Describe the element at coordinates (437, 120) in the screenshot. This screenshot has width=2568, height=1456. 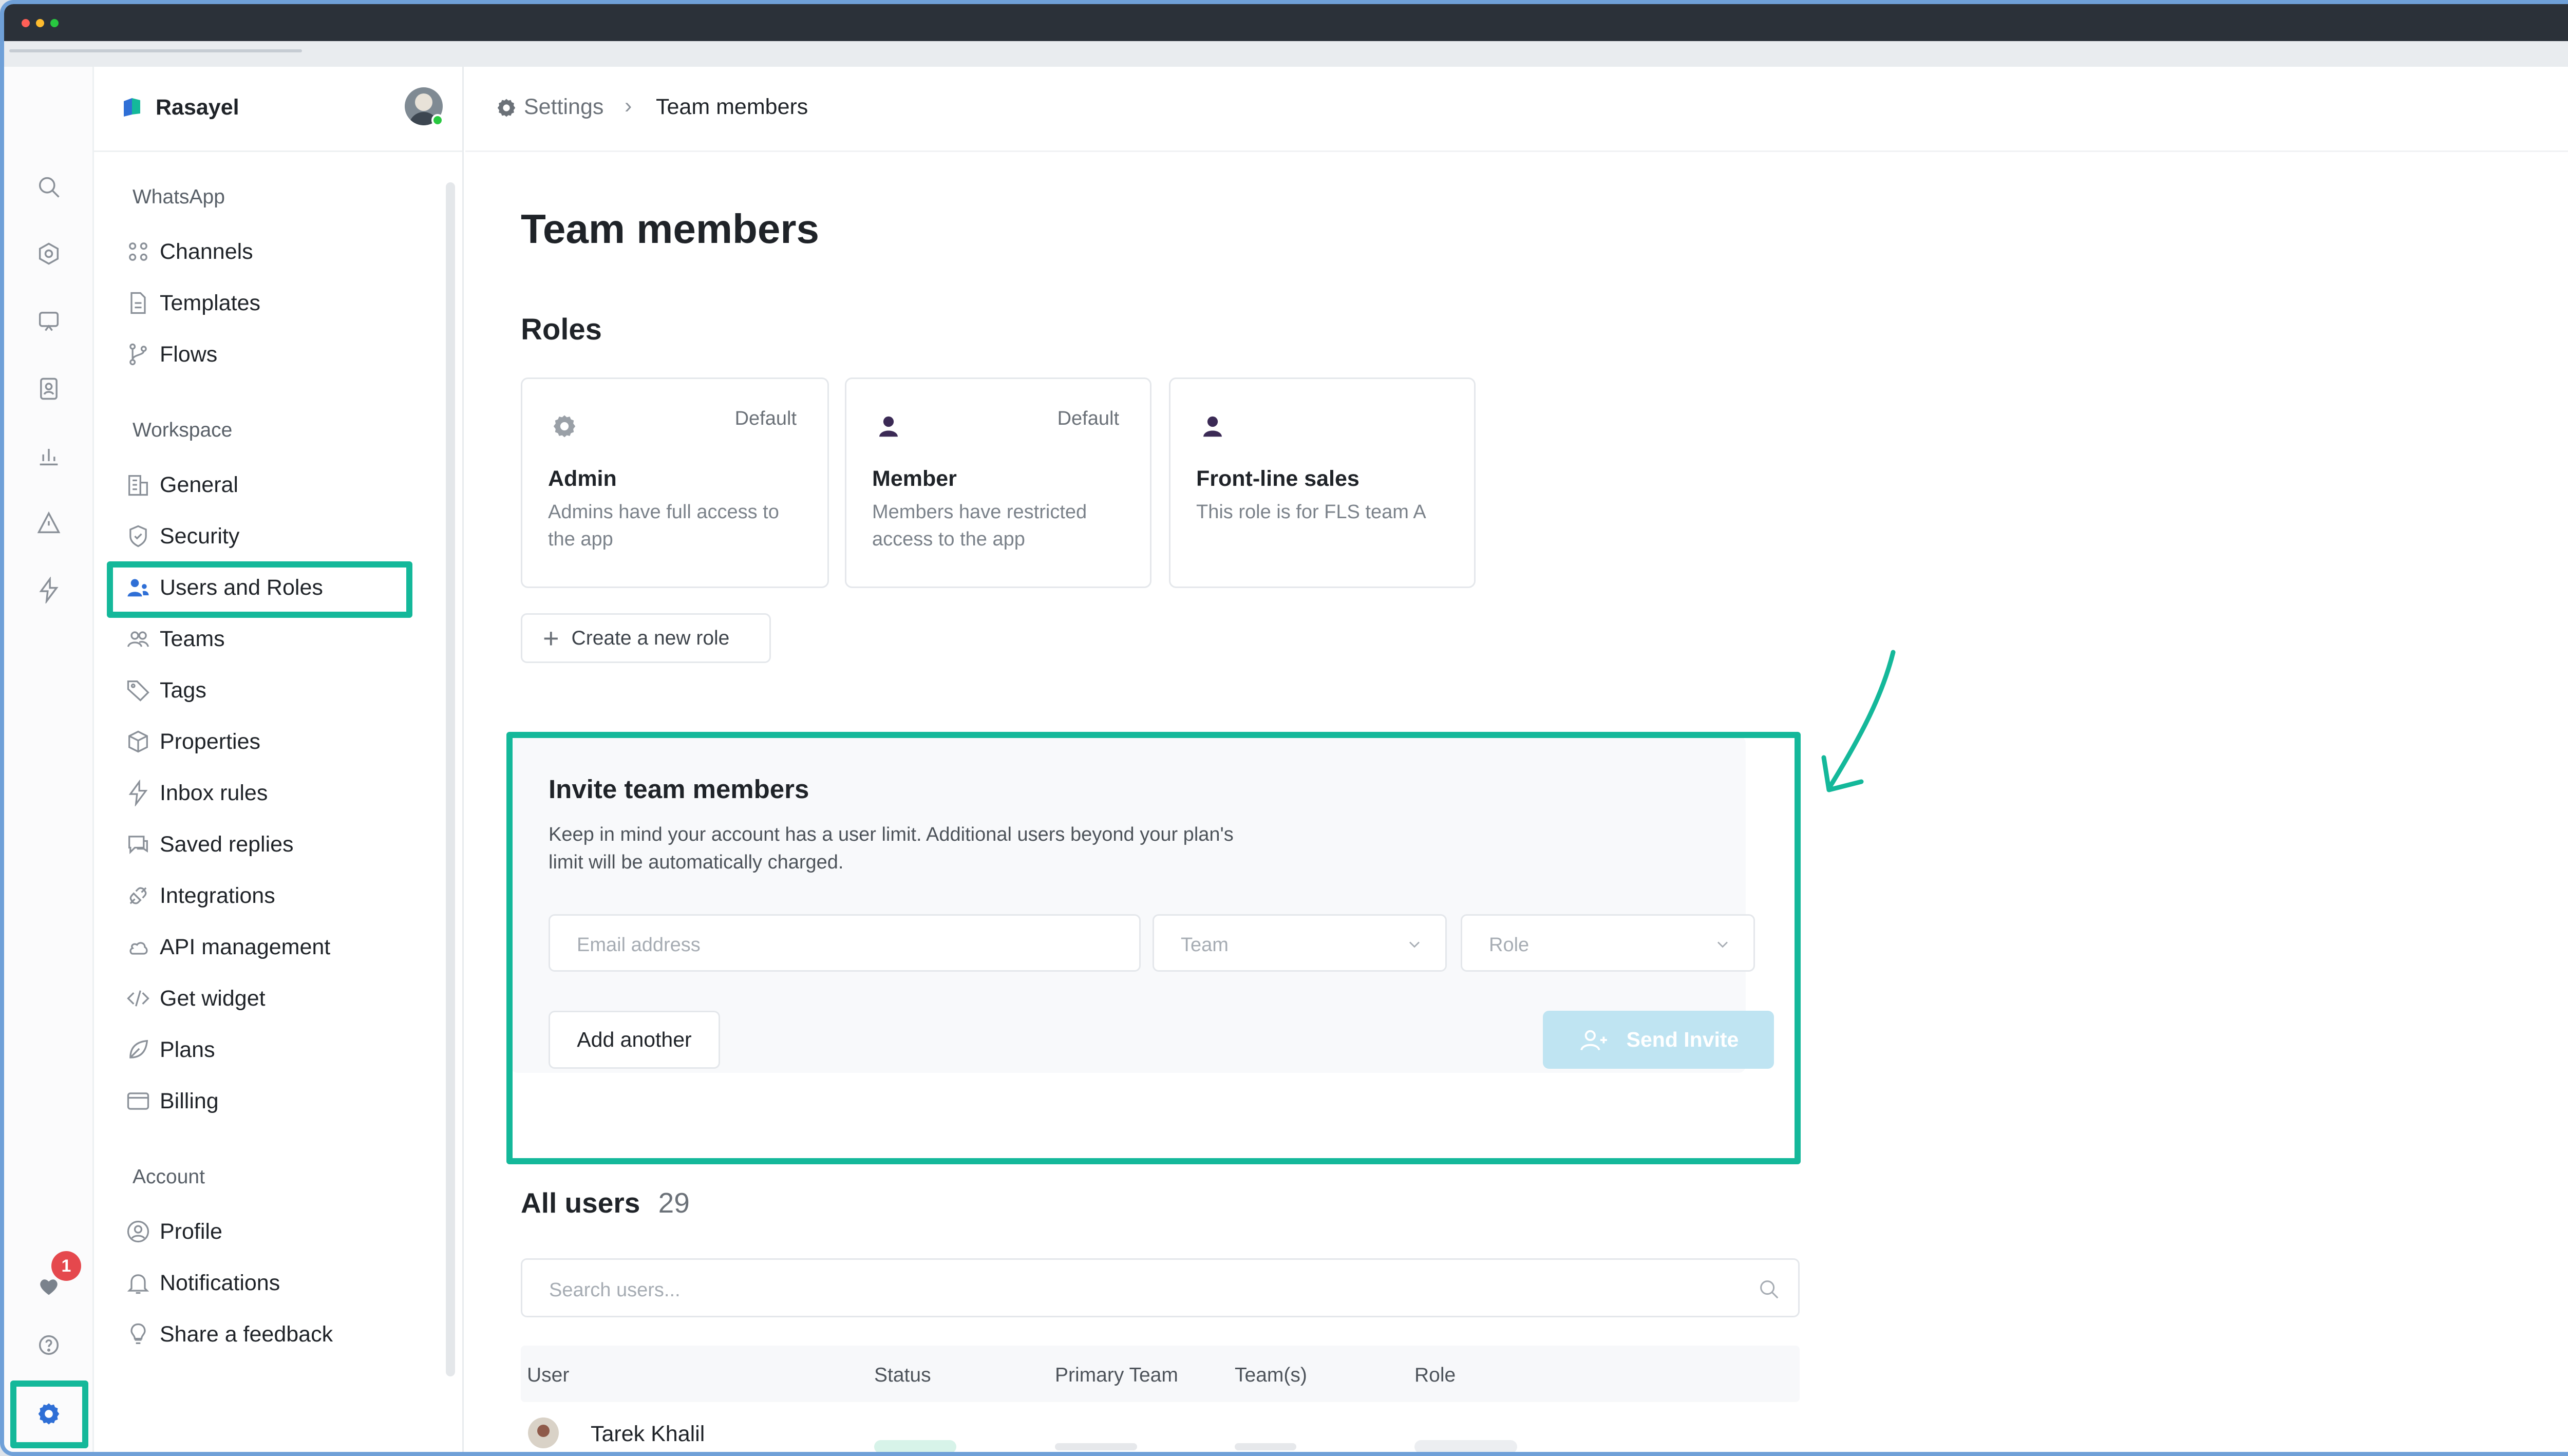
I see `online-status-dot` at that location.